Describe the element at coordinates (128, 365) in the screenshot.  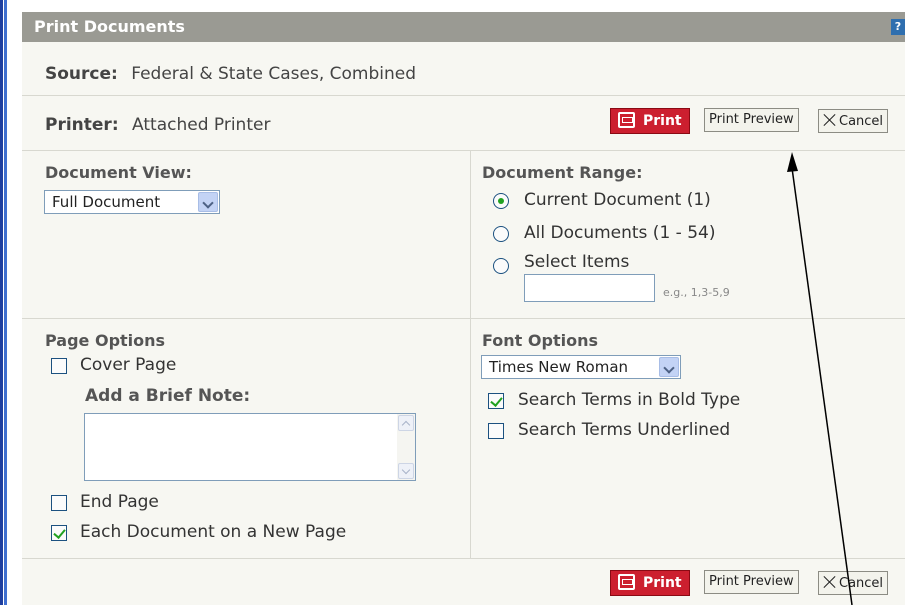
I see `cover-page-label: Cover Page` at that location.